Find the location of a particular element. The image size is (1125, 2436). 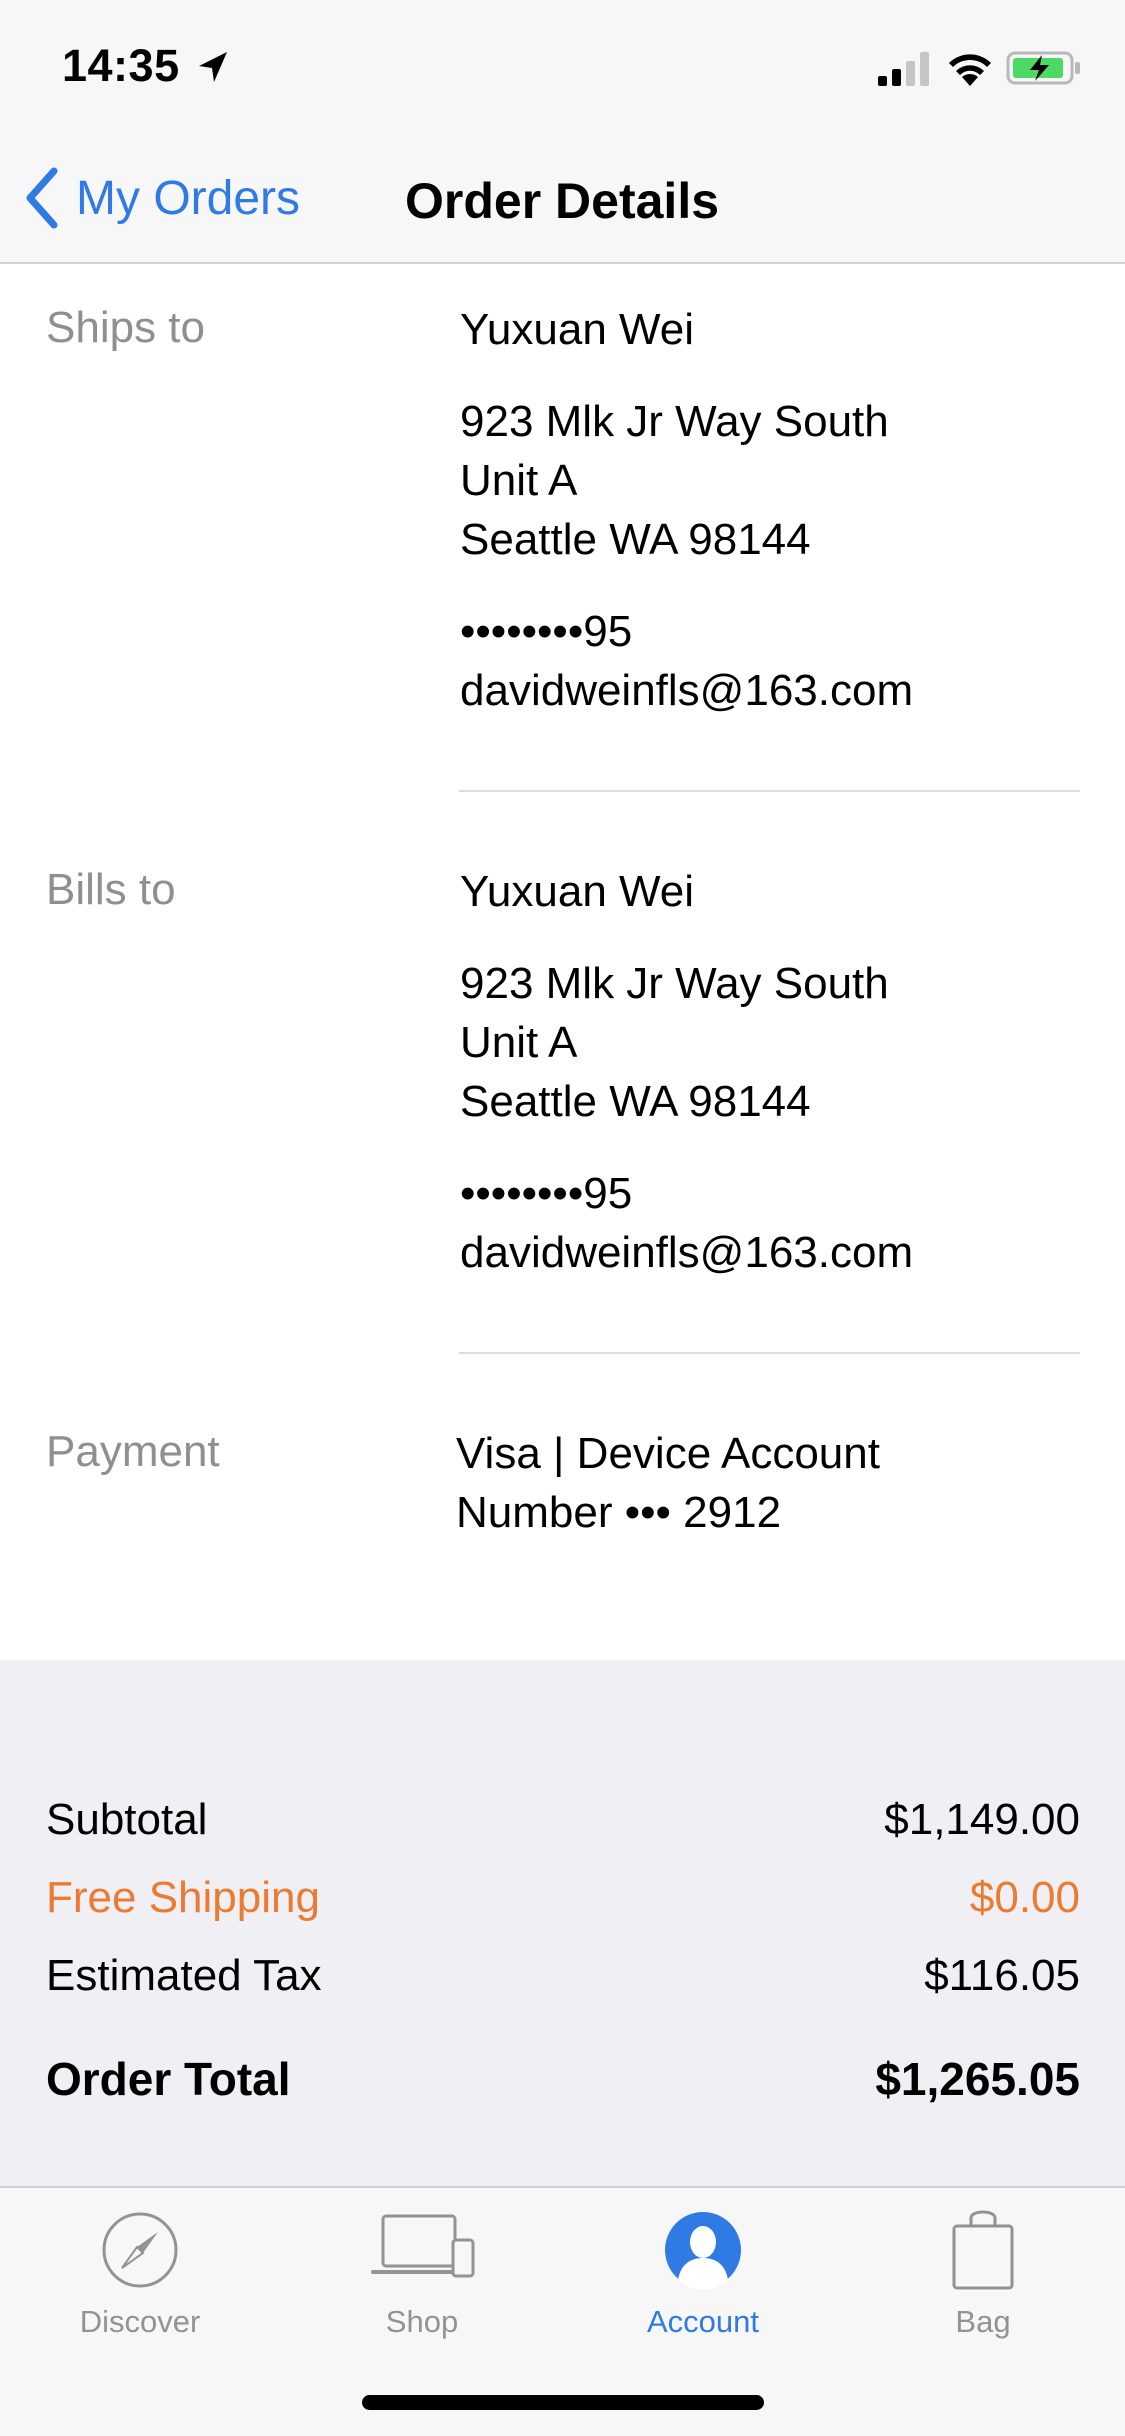

location-arrow-icon is located at coordinates (213, 67).